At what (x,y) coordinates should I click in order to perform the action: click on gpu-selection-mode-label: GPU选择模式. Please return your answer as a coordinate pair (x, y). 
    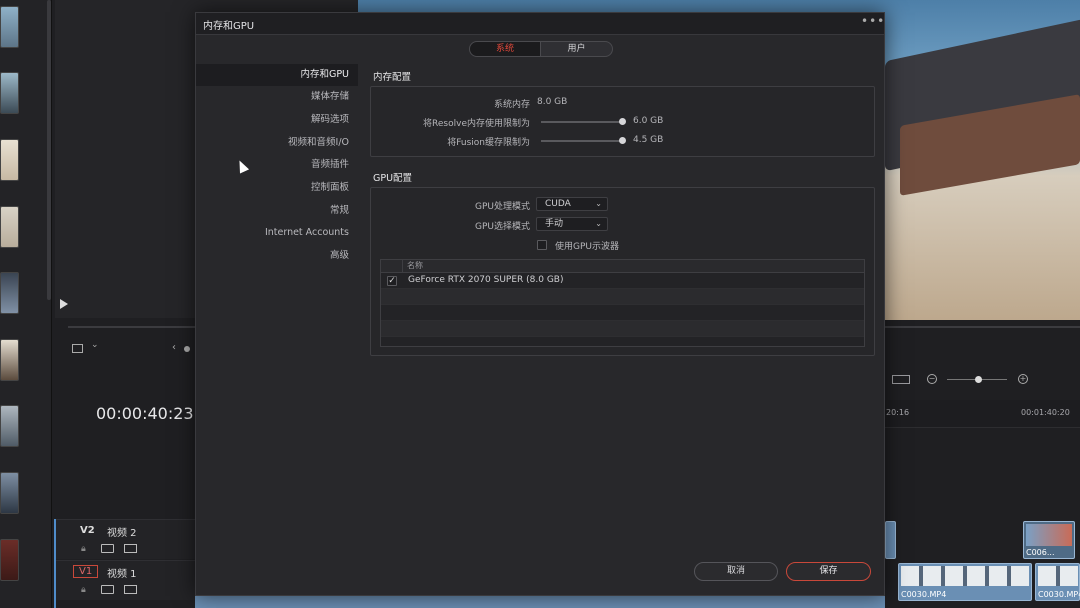
    Looking at the image, I should click on (502, 227).